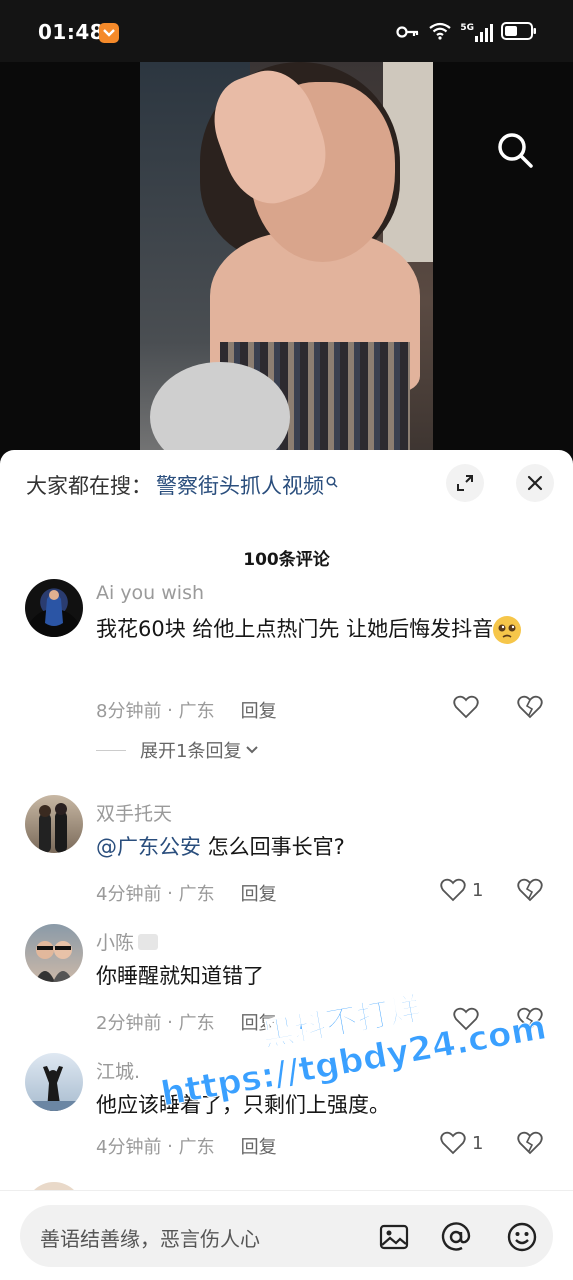 The image size is (573, 1280). I want to click on close-icon, so click(535, 483).